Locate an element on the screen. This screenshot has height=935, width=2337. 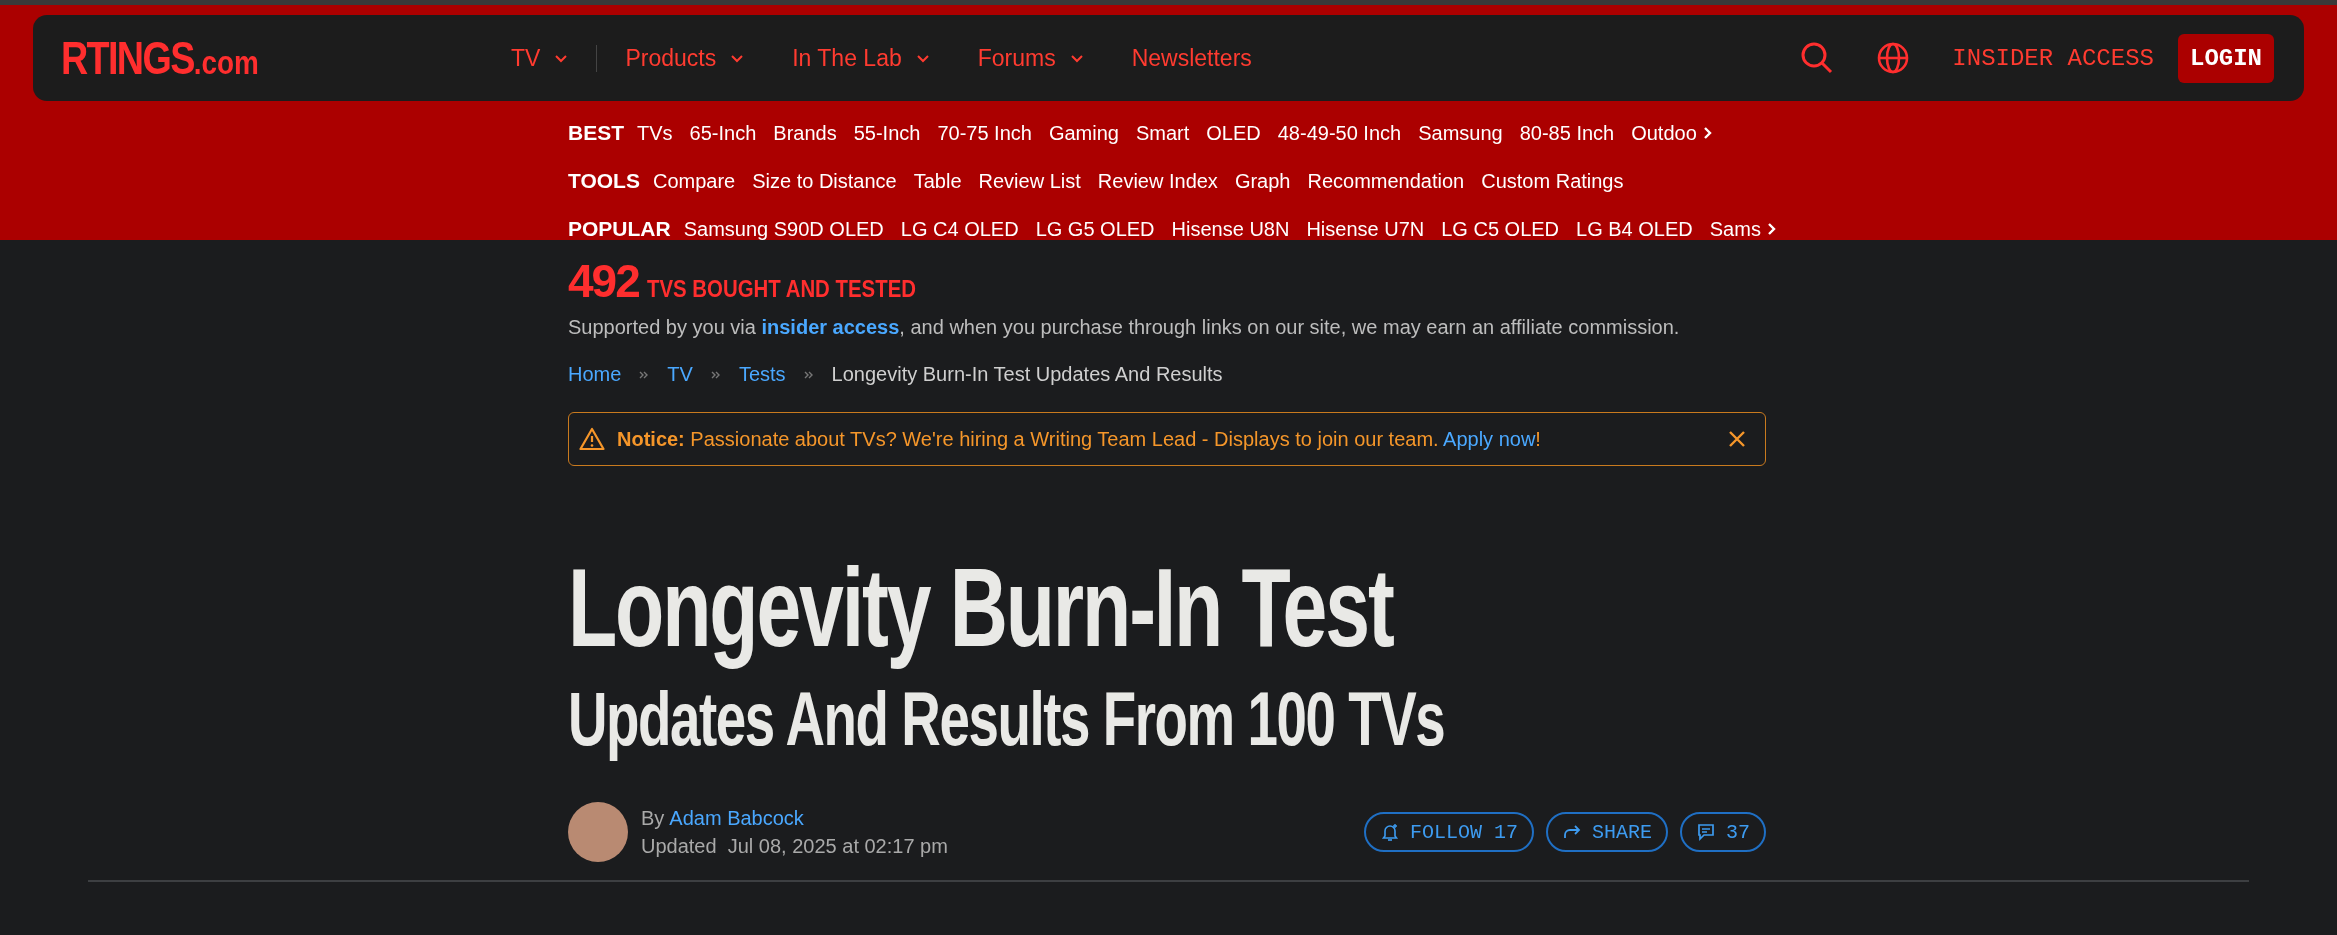
tested-count: 492 is located at coordinates (603, 281).